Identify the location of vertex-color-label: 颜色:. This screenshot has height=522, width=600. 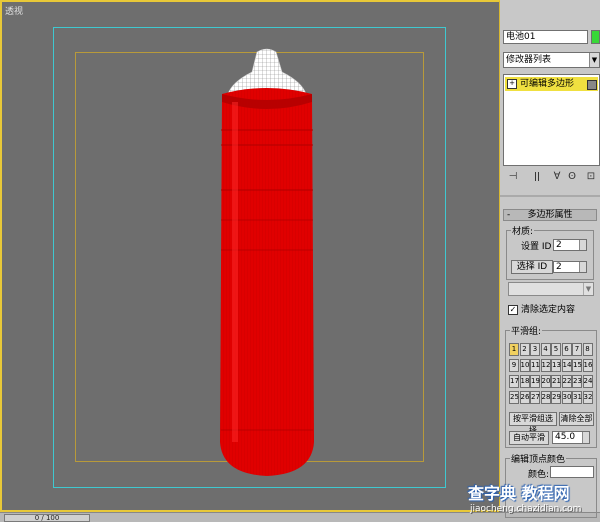
(539, 475).